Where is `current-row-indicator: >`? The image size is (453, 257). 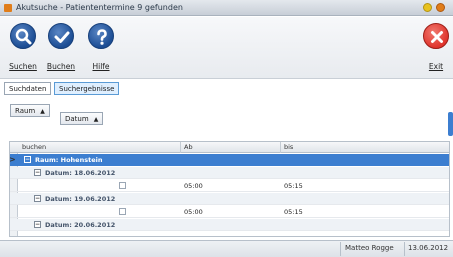 current-row-indicator: > is located at coordinates (12, 159).